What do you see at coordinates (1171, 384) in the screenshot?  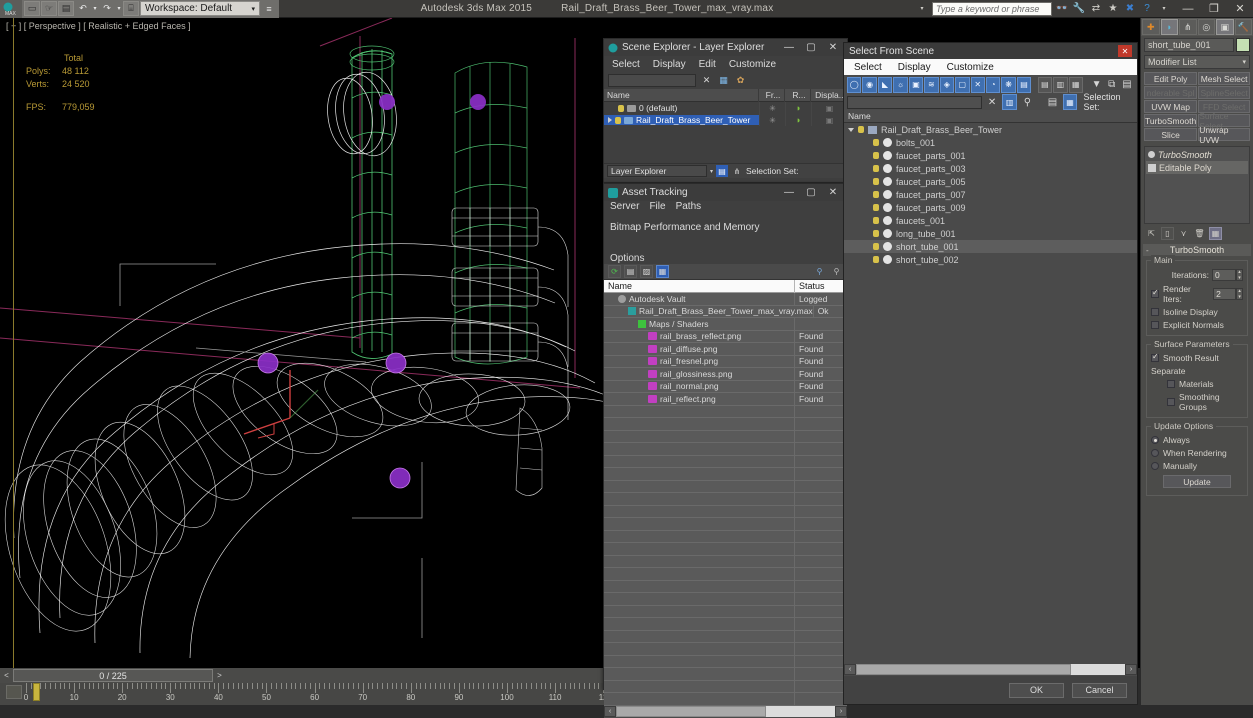 I see `materials-checkbox` at bounding box center [1171, 384].